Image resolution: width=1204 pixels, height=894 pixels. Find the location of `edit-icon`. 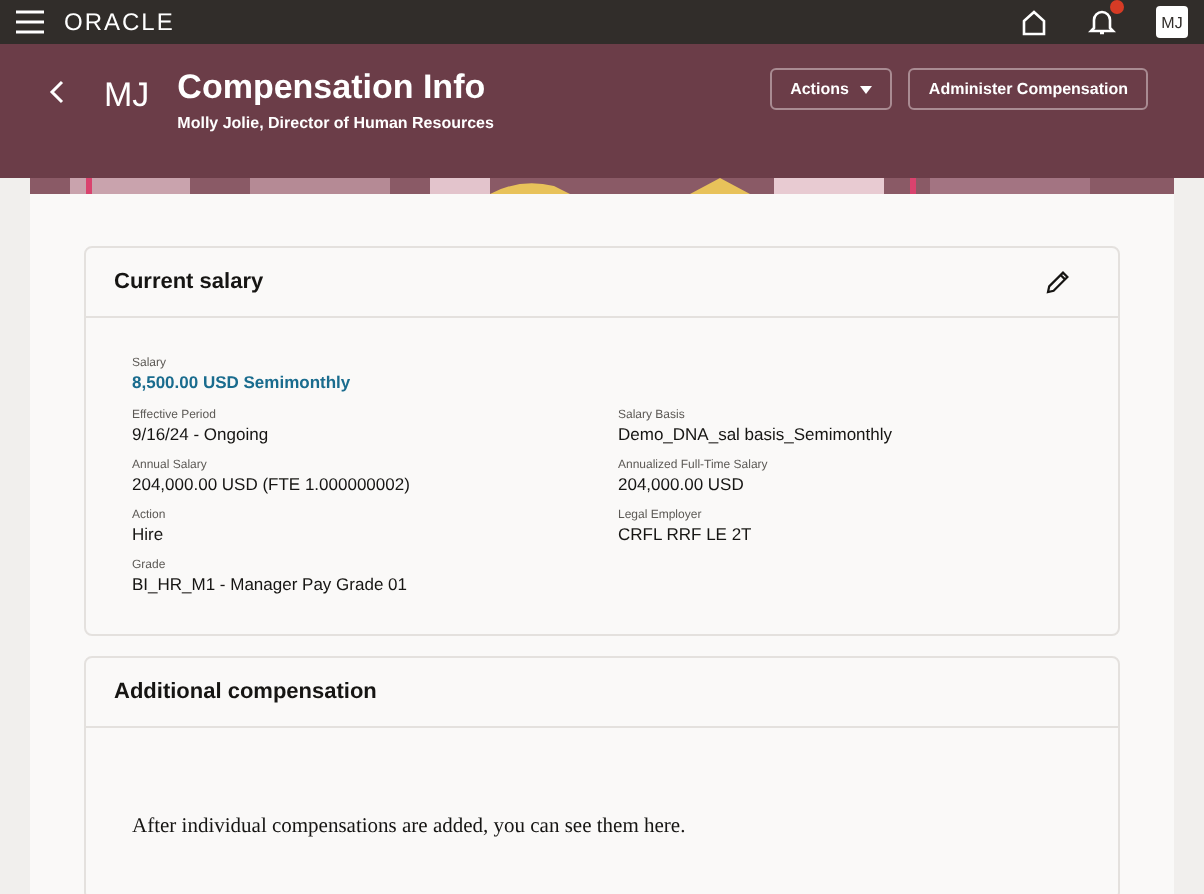

edit-icon is located at coordinates (1058, 282).